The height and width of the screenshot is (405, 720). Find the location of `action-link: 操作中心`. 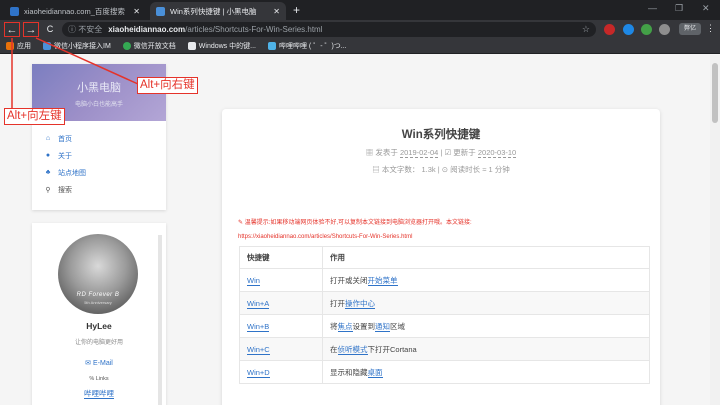

action-link: 操作中心 is located at coordinates (360, 303).